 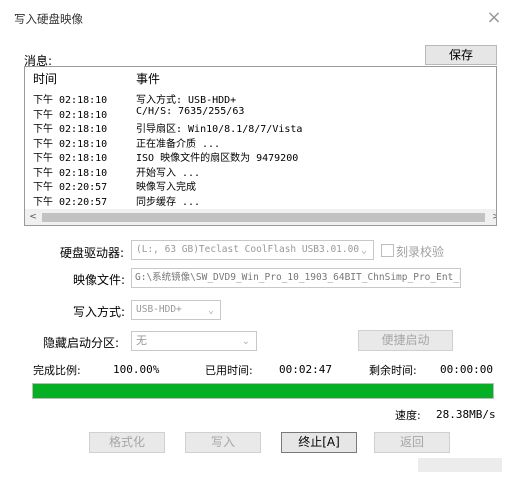 What do you see at coordinates (466, 414) in the screenshot?
I see `speed-value: 28.38MB/s` at bounding box center [466, 414].